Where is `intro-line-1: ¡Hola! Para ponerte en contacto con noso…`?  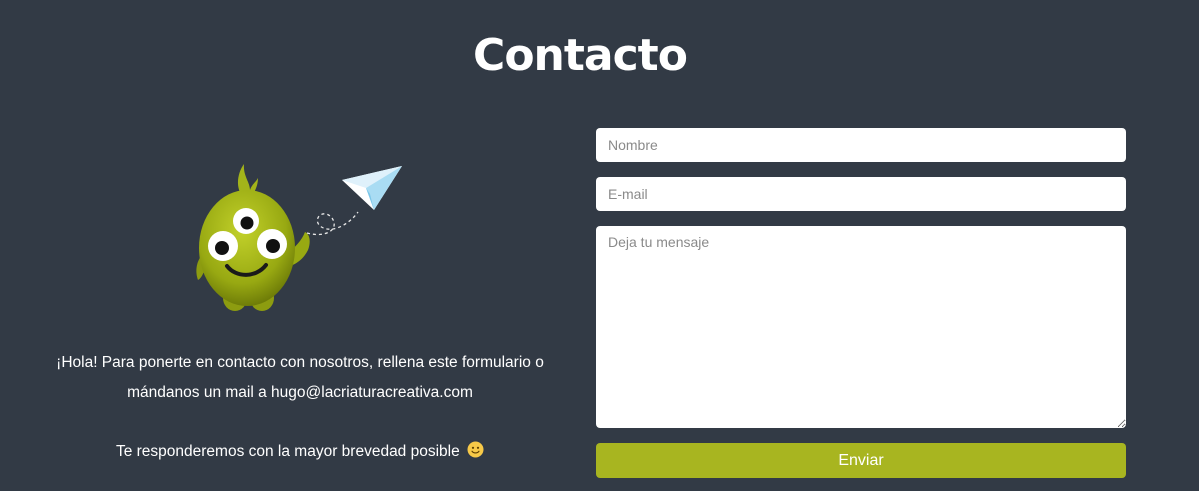
intro-line-1: ¡Hola! Para ponerte en contacto con noso… is located at coordinates (300, 362).